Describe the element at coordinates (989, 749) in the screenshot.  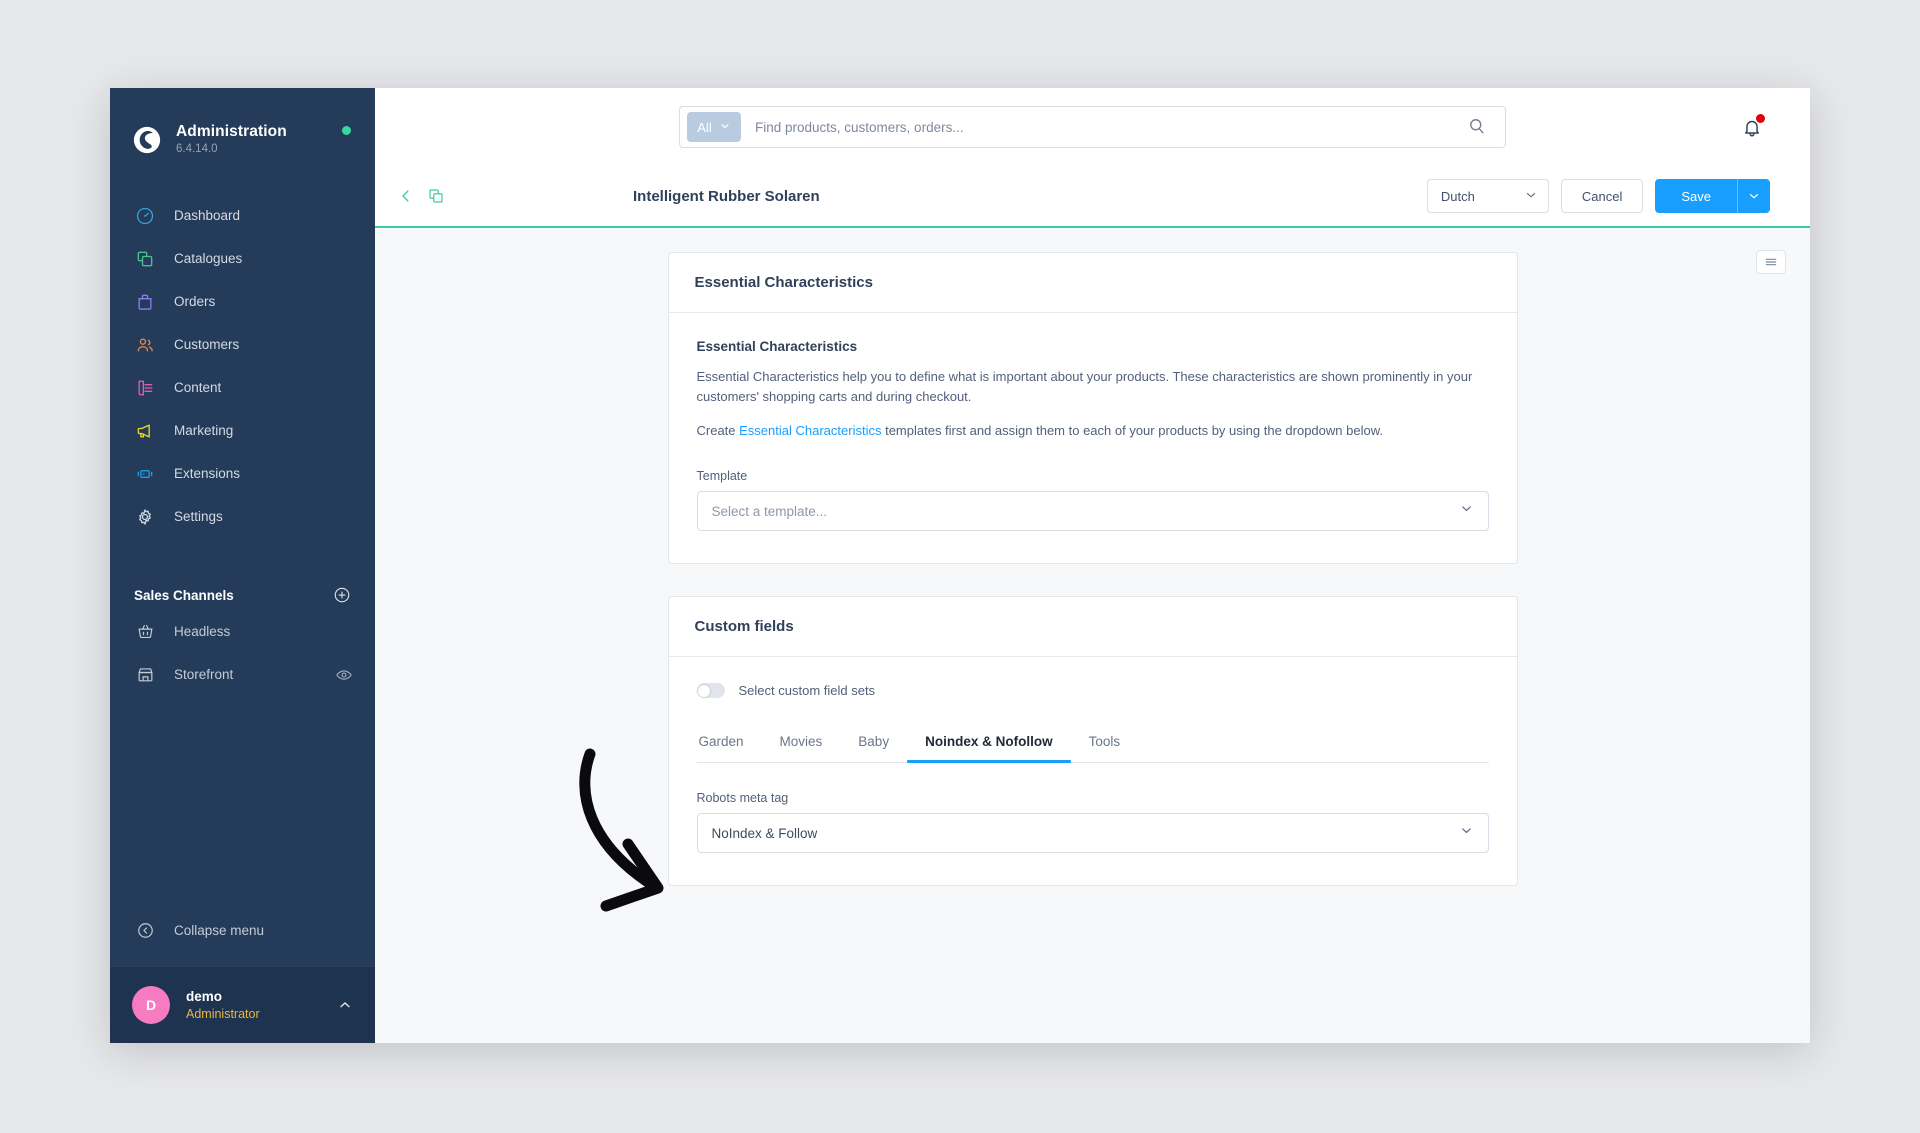
I see `tab-noindex-nofollow: Noindex & Nofollow` at that location.